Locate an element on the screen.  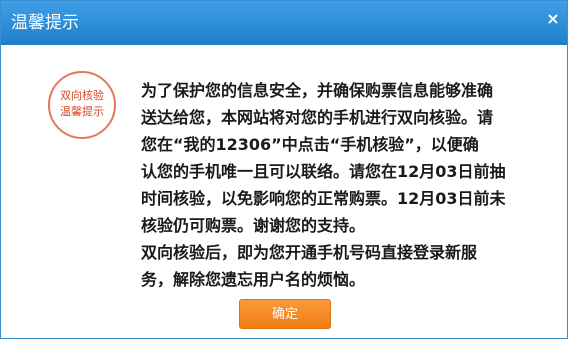
message-line: 您在“我的12306”中点击“手机核验”，以便确 is located at coordinates (310, 144).